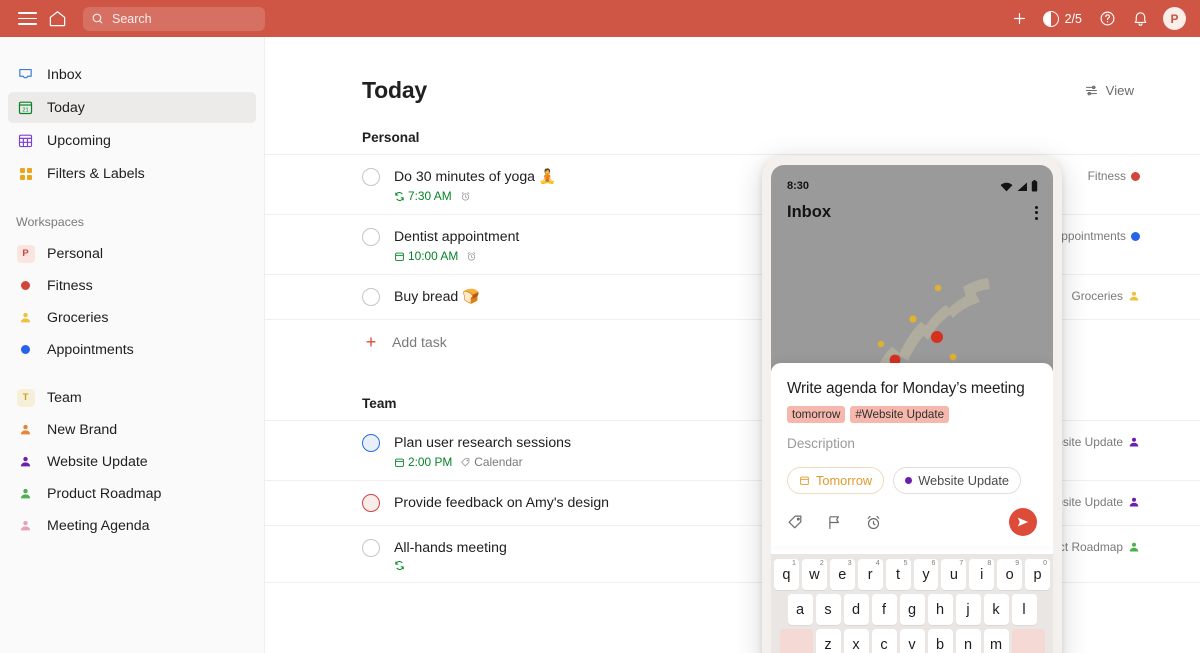  I want to click on question-mark-icon, so click(1107, 18).